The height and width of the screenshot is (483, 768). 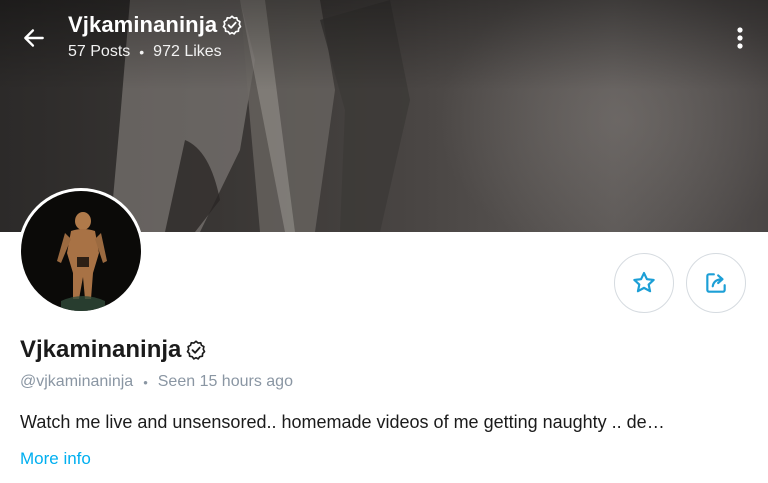 I want to click on arrow-left-icon, so click(x=34, y=38).